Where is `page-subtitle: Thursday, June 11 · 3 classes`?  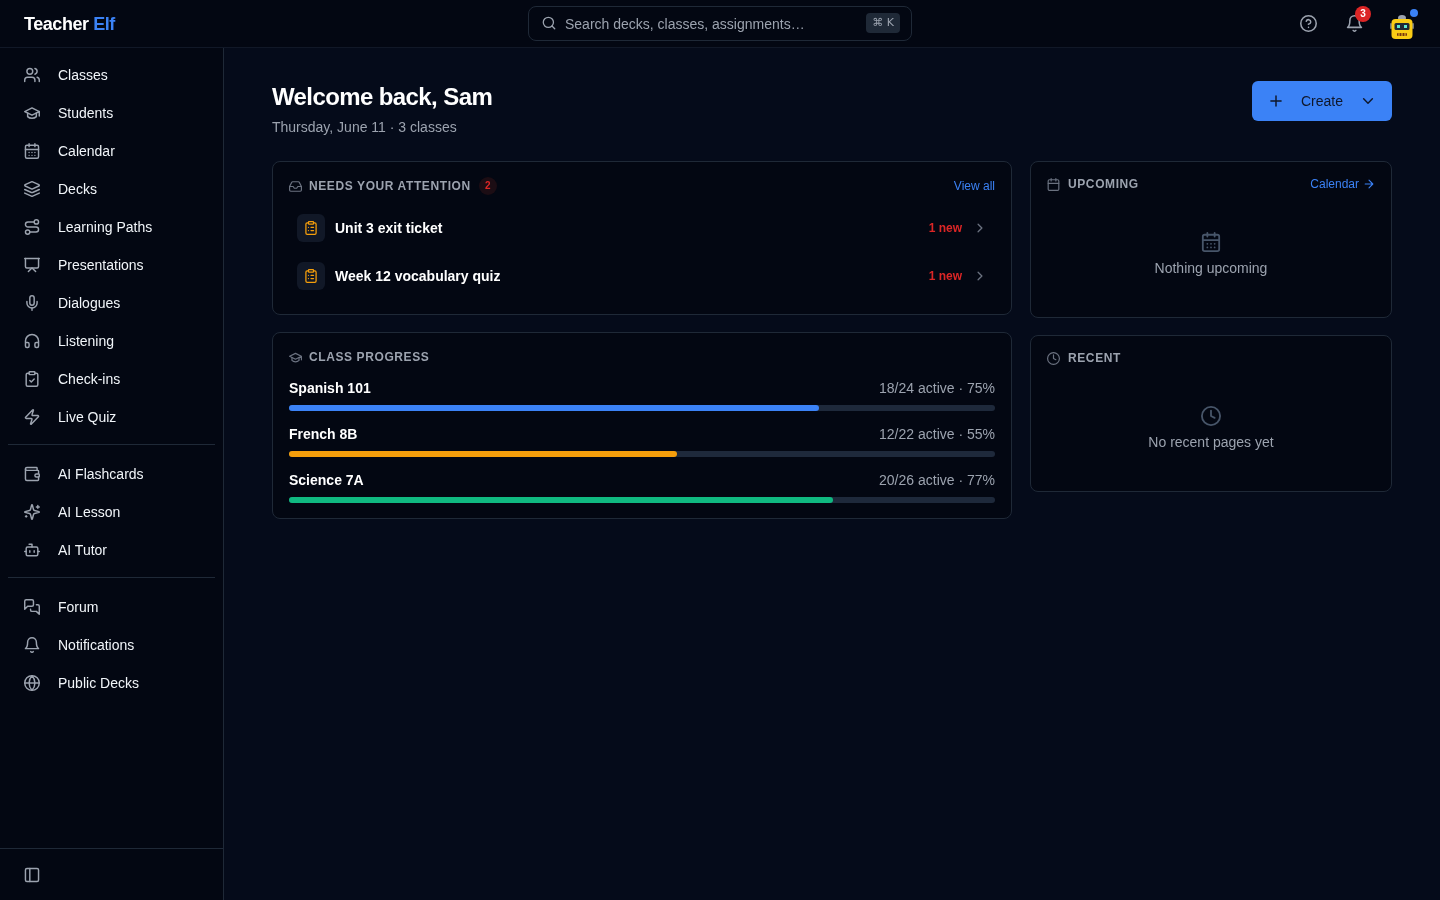 page-subtitle: Thursday, June 11 · 3 classes is located at coordinates (365, 127).